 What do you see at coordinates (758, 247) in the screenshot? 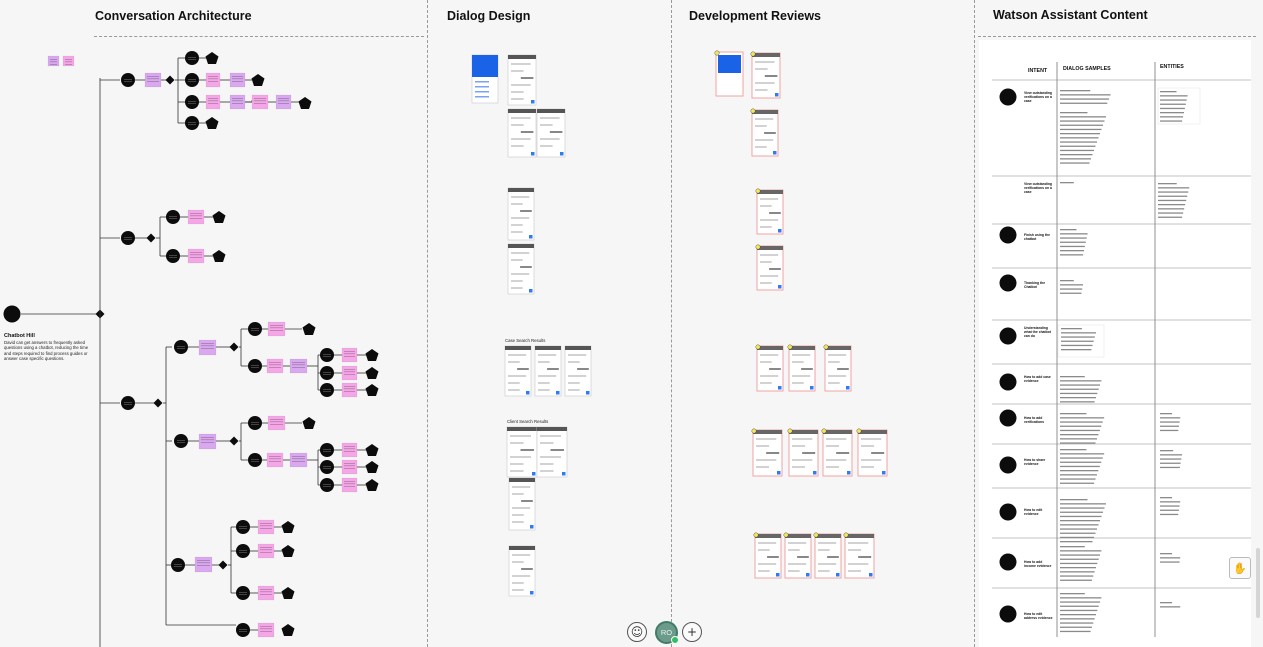
I see `review-comment-pin` at bounding box center [758, 247].